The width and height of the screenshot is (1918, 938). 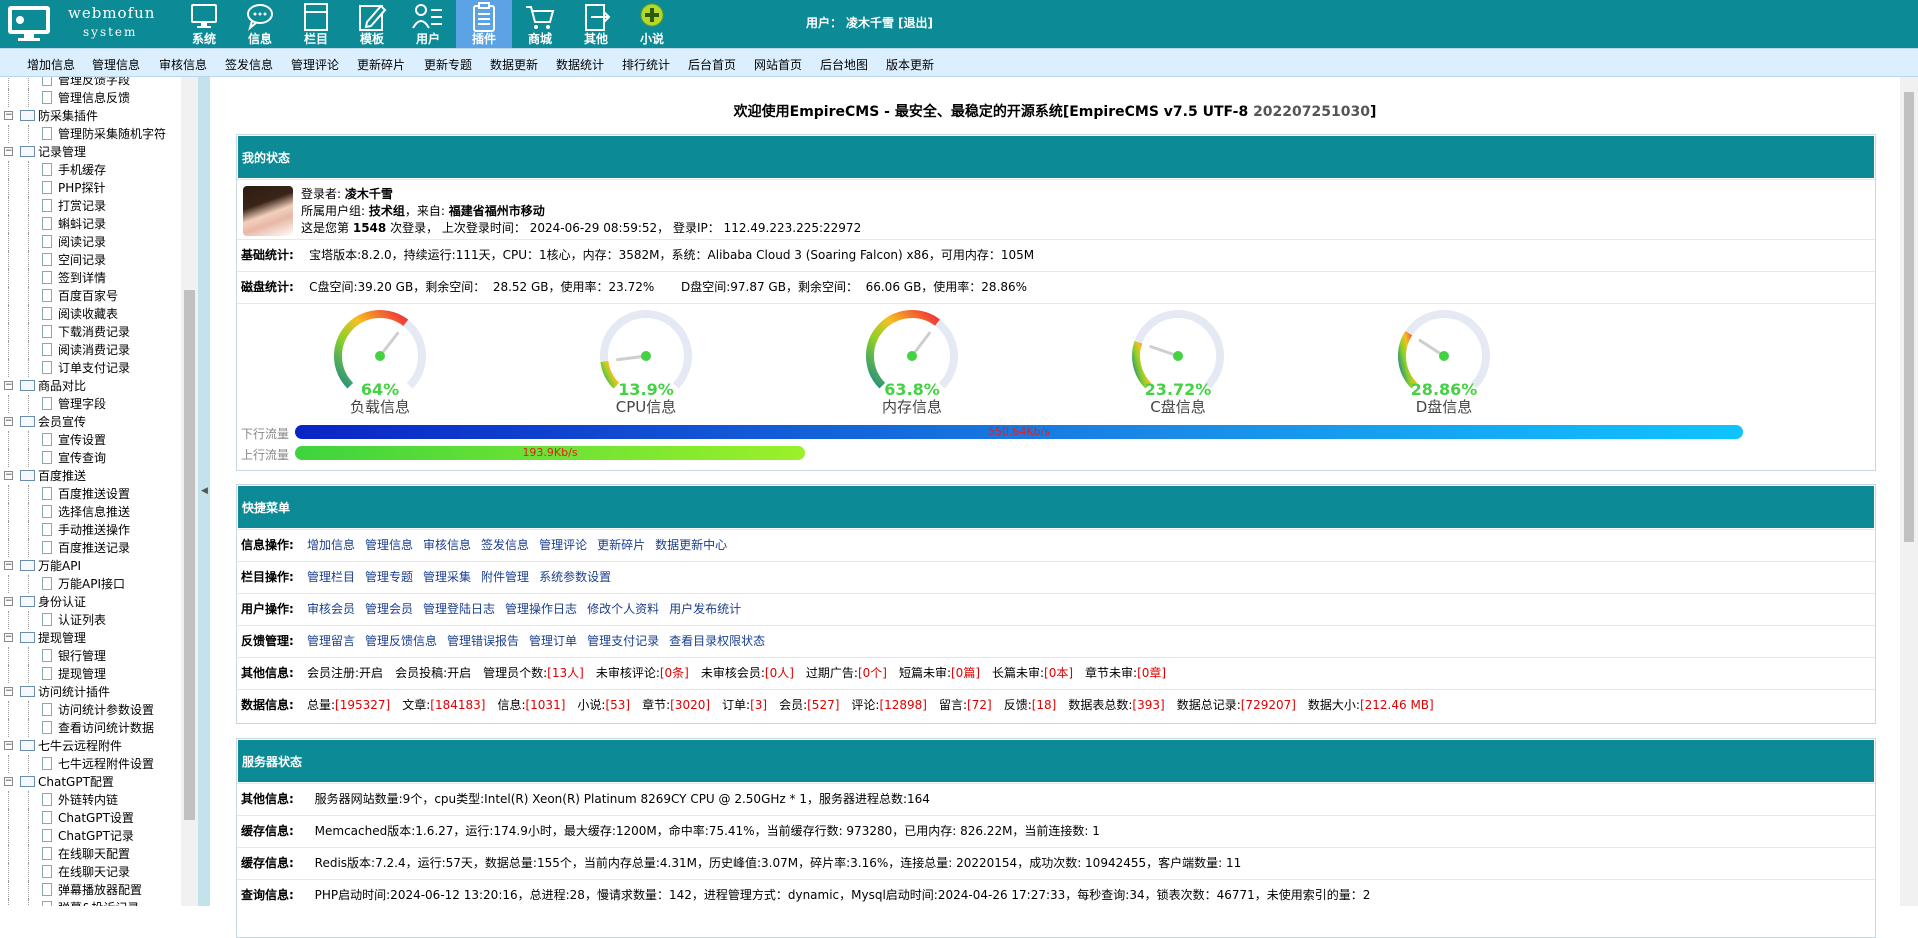 I want to click on tree-item: 提现管理, so click(x=90, y=674).